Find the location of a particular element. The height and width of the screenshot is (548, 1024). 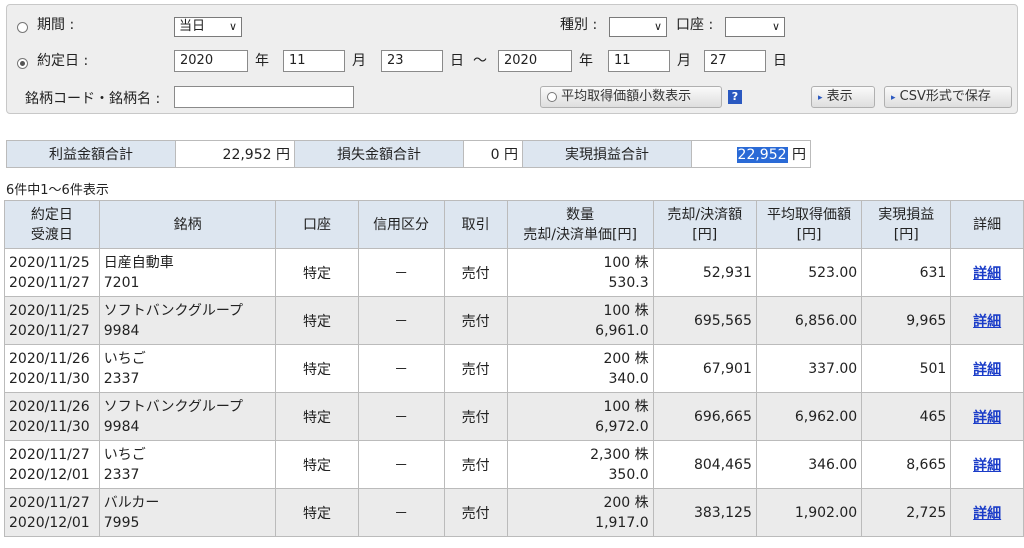

qty-cell: 2,300 株 350.0 is located at coordinates (580, 464).